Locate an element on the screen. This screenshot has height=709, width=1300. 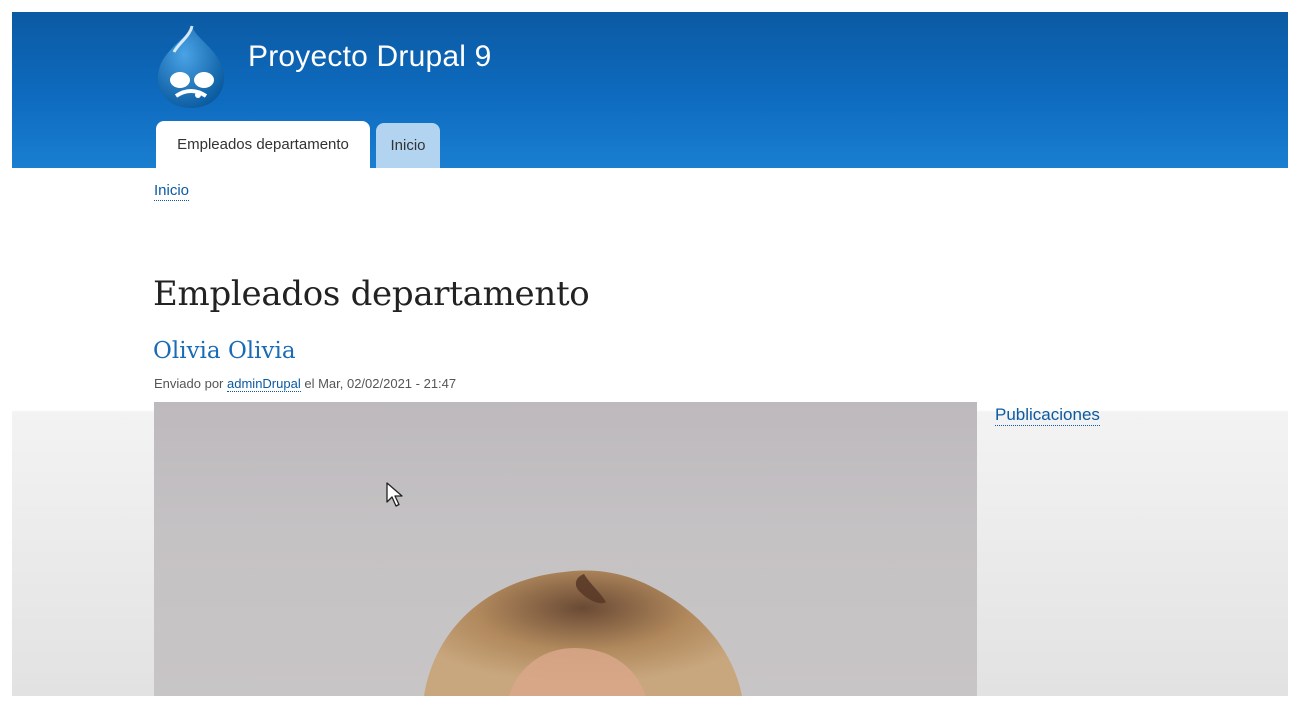
node-title-link: Olivia Olivia is located at coordinates (224, 351).